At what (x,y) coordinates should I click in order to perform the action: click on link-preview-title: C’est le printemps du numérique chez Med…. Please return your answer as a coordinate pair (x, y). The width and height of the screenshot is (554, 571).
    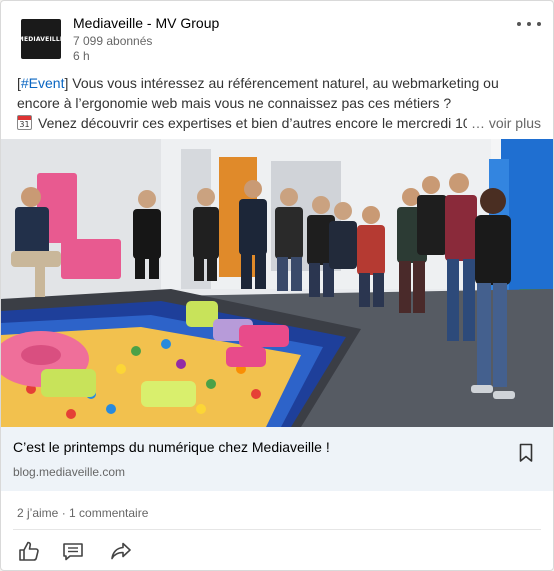
    Looking at the image, I should click on (171, 447).